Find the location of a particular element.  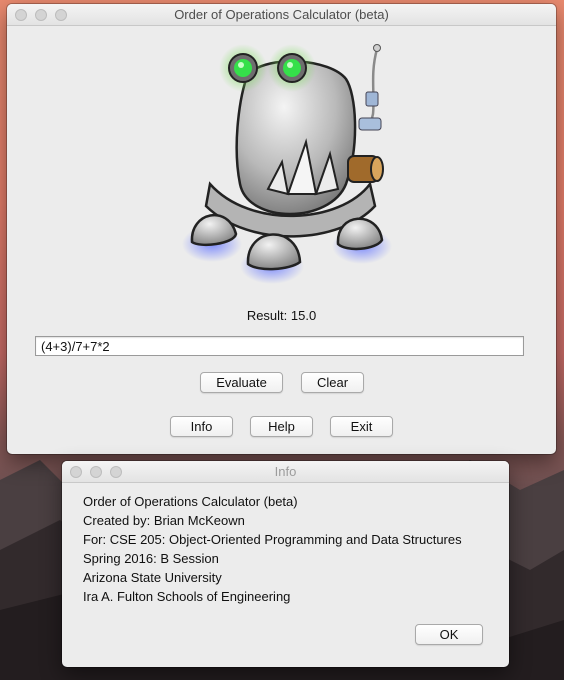

window-controls is located at coordinates (41, 15).